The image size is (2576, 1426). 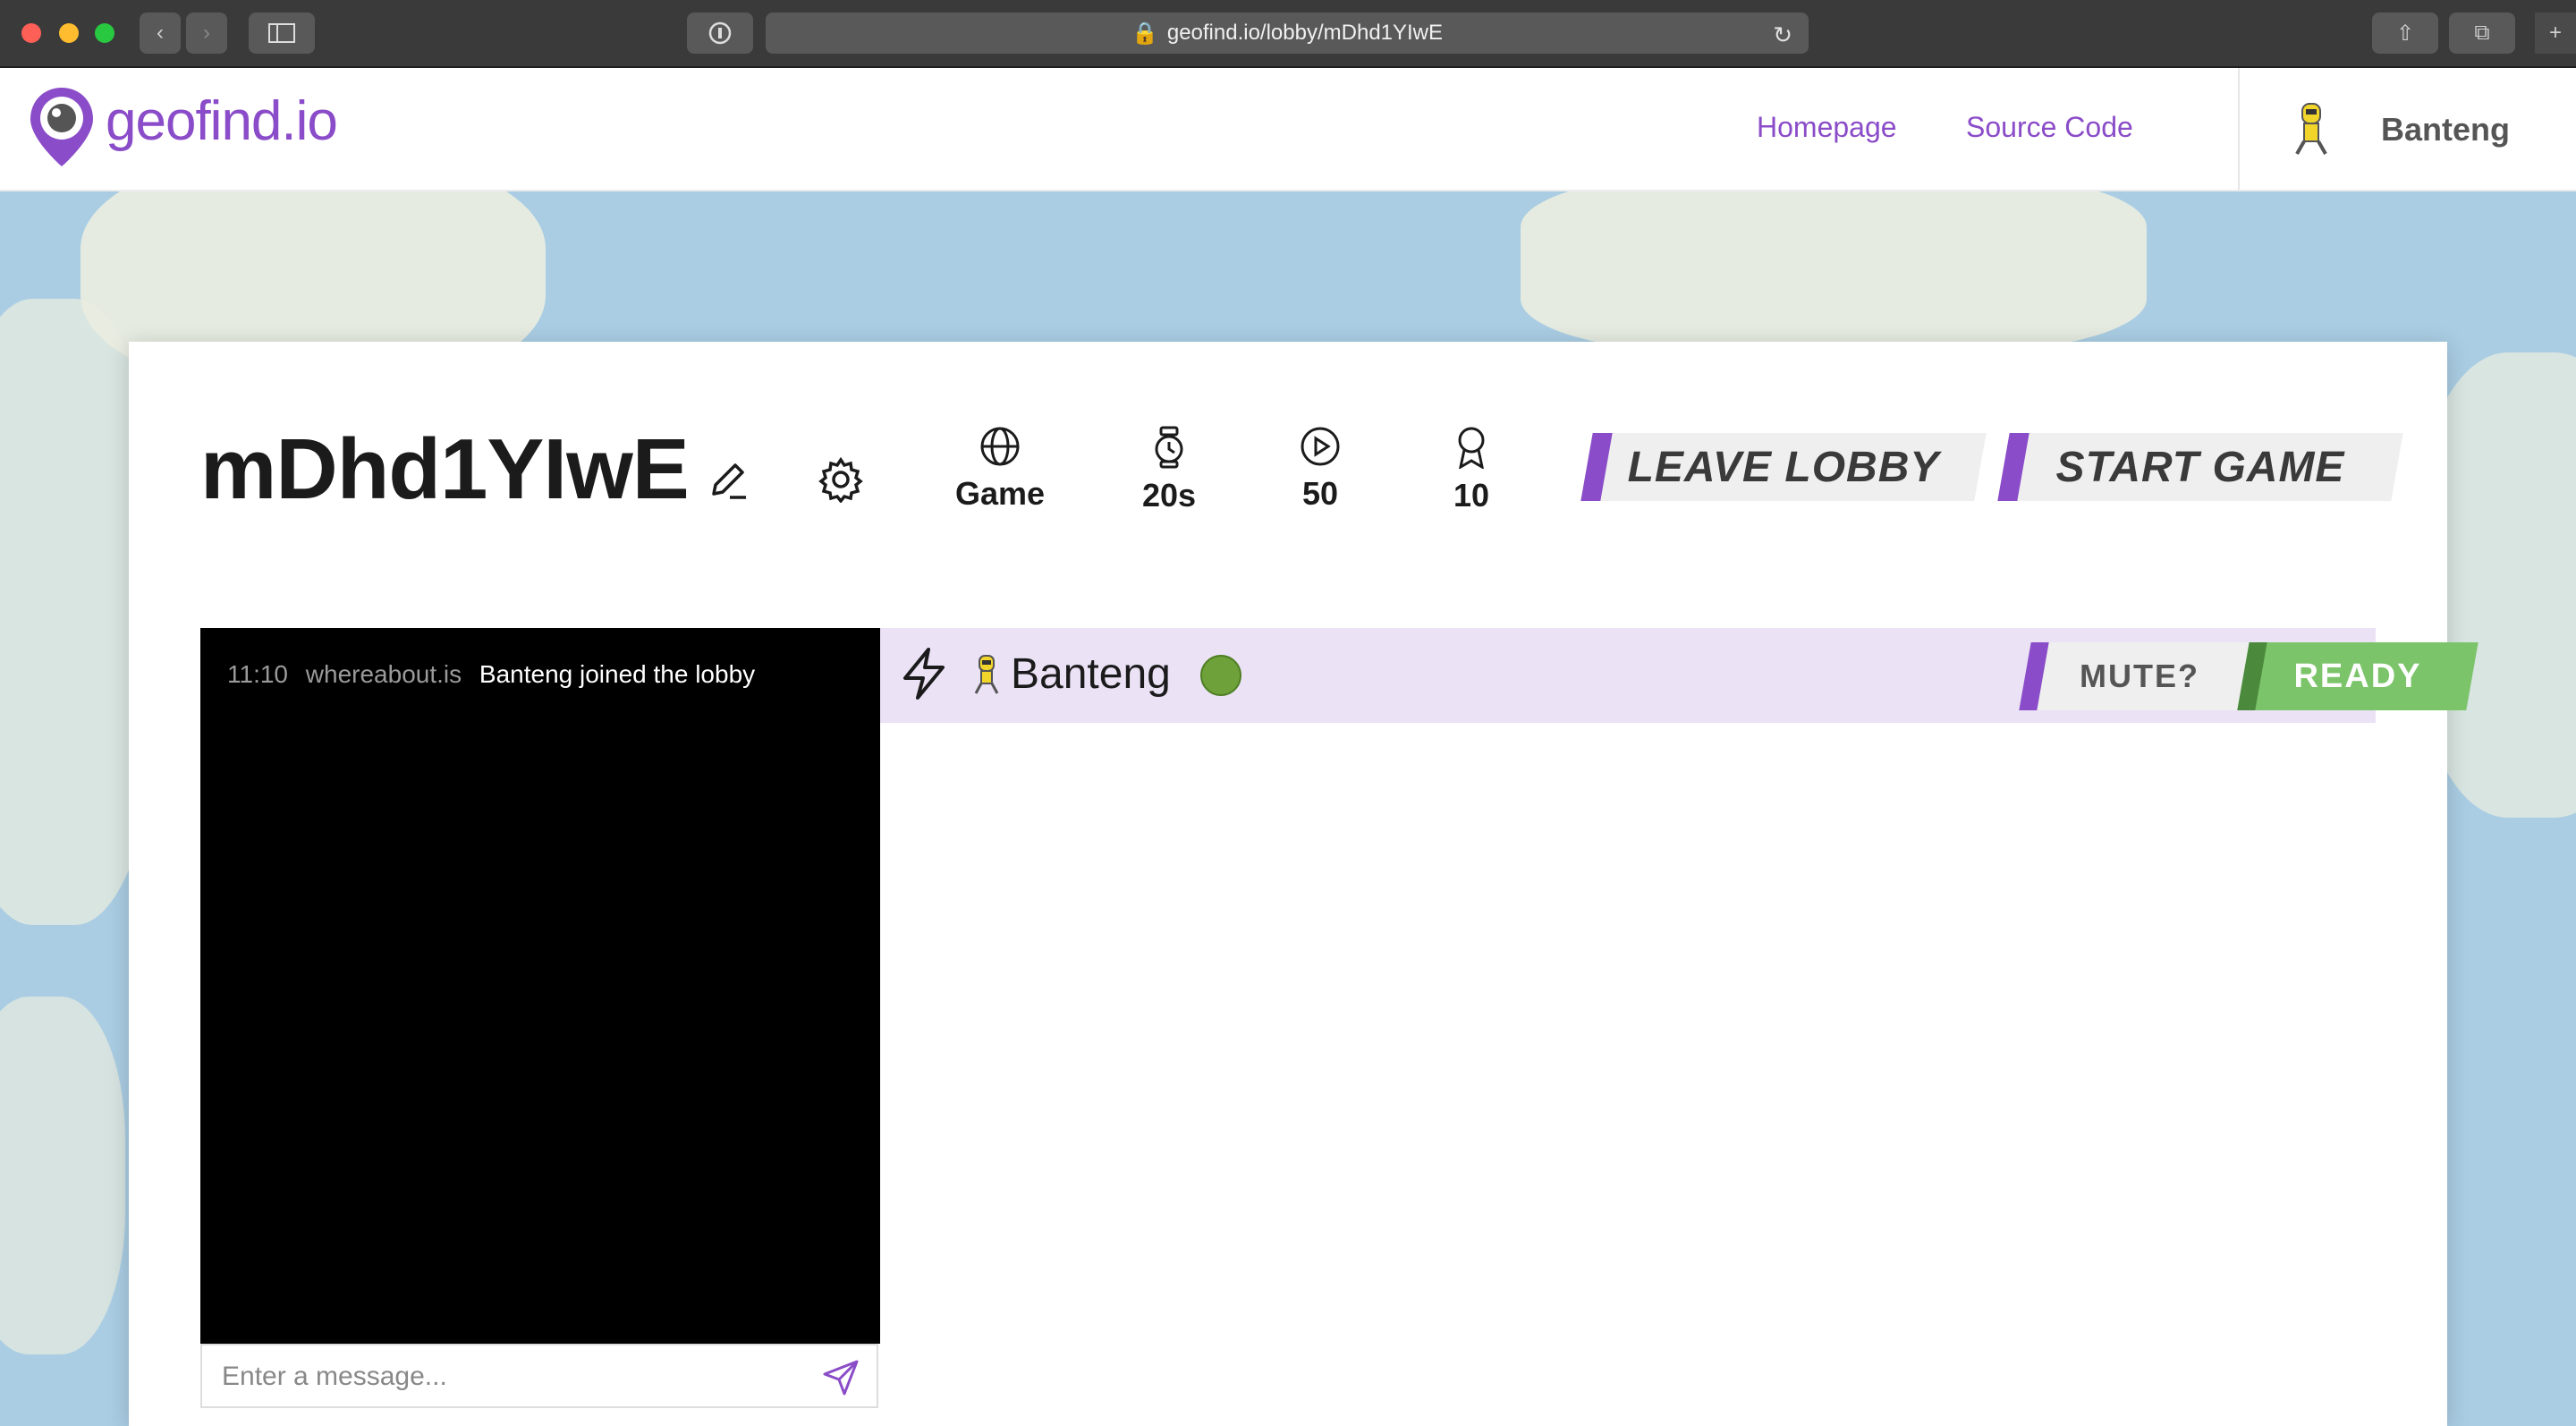 I want to click on chat-input-box, so click(x=539, y=1376).